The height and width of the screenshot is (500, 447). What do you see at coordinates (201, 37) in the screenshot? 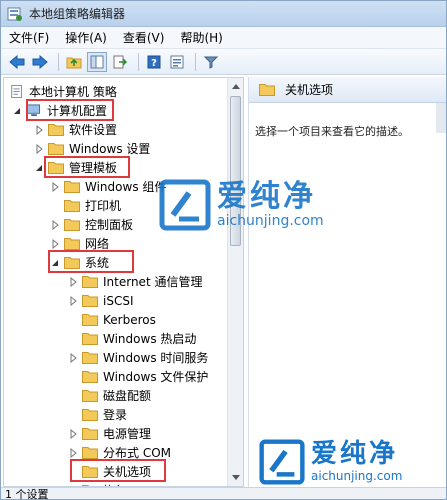
I see `menu-help: 帮助(H)` at bounding box center [201, 37].